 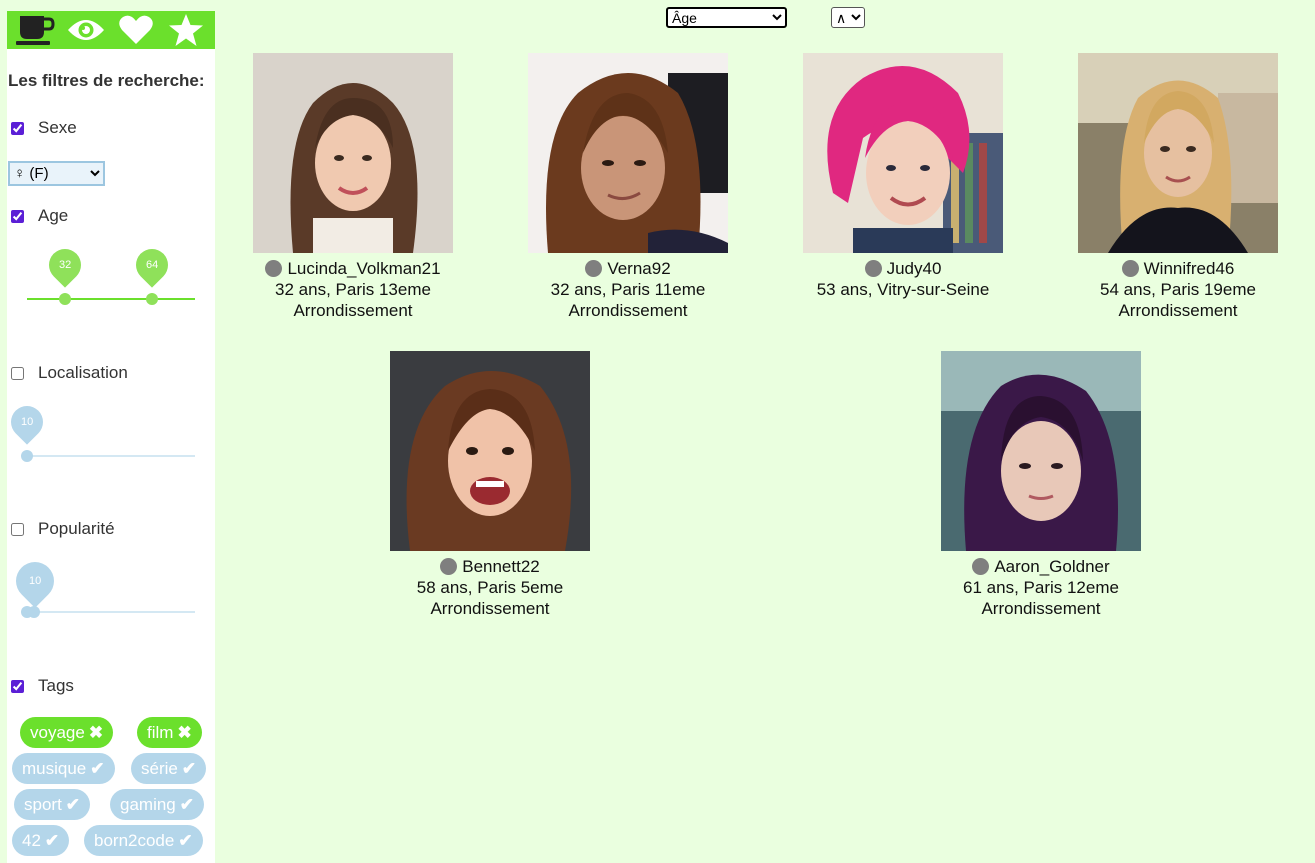 I want to click on eye-icon, so click(x=86, y=30).